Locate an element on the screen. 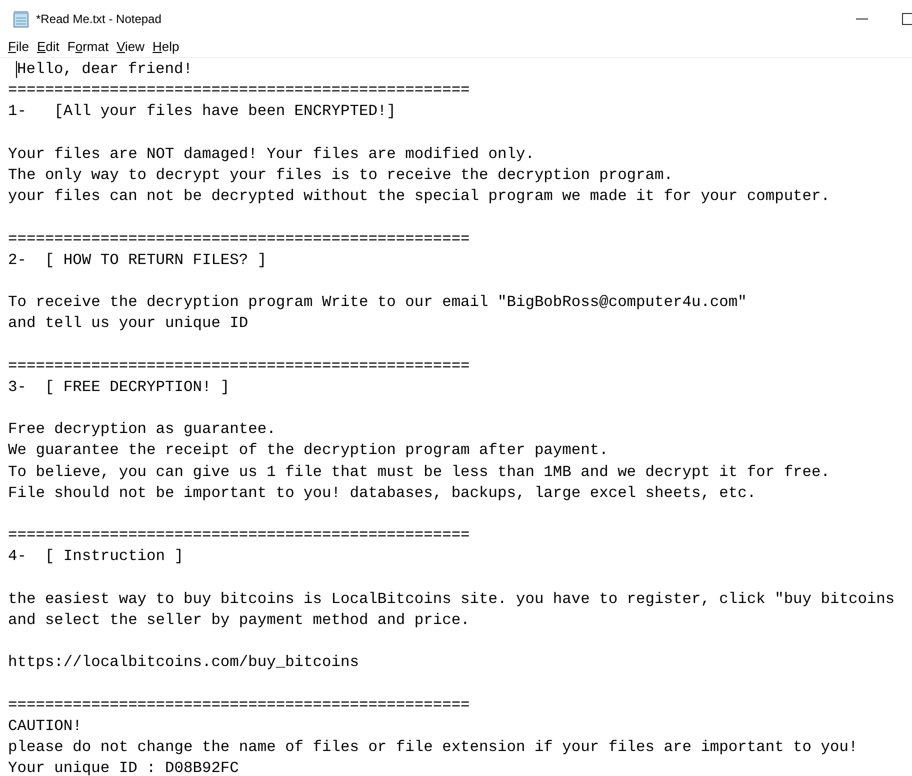 The height and width of the screenshot is (776, 912). minimize-icon is located at coordinates (862, 19).